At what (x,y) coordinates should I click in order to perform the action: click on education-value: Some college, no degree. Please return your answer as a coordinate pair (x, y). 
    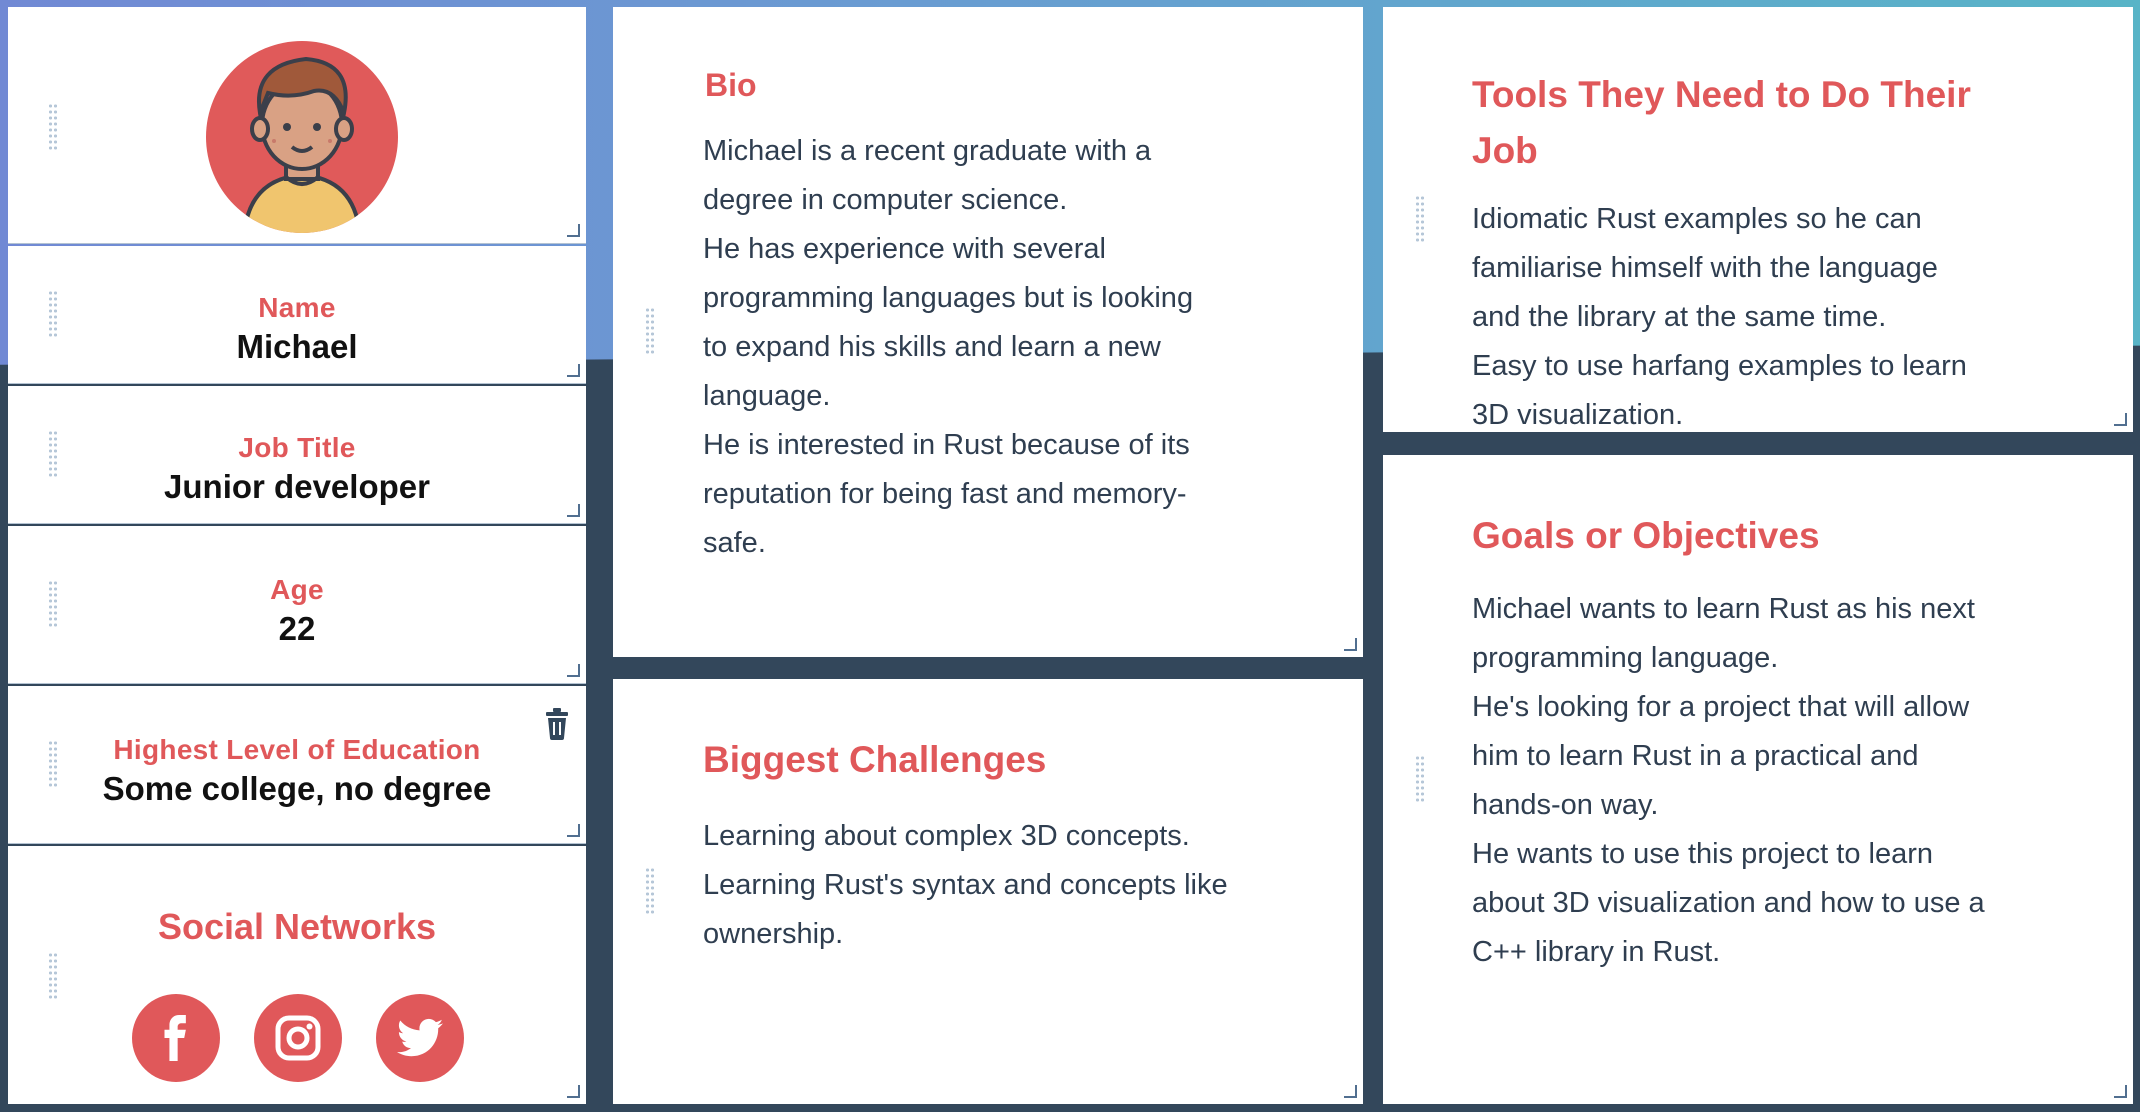
    Looking at the image, I should click on (297, 789).